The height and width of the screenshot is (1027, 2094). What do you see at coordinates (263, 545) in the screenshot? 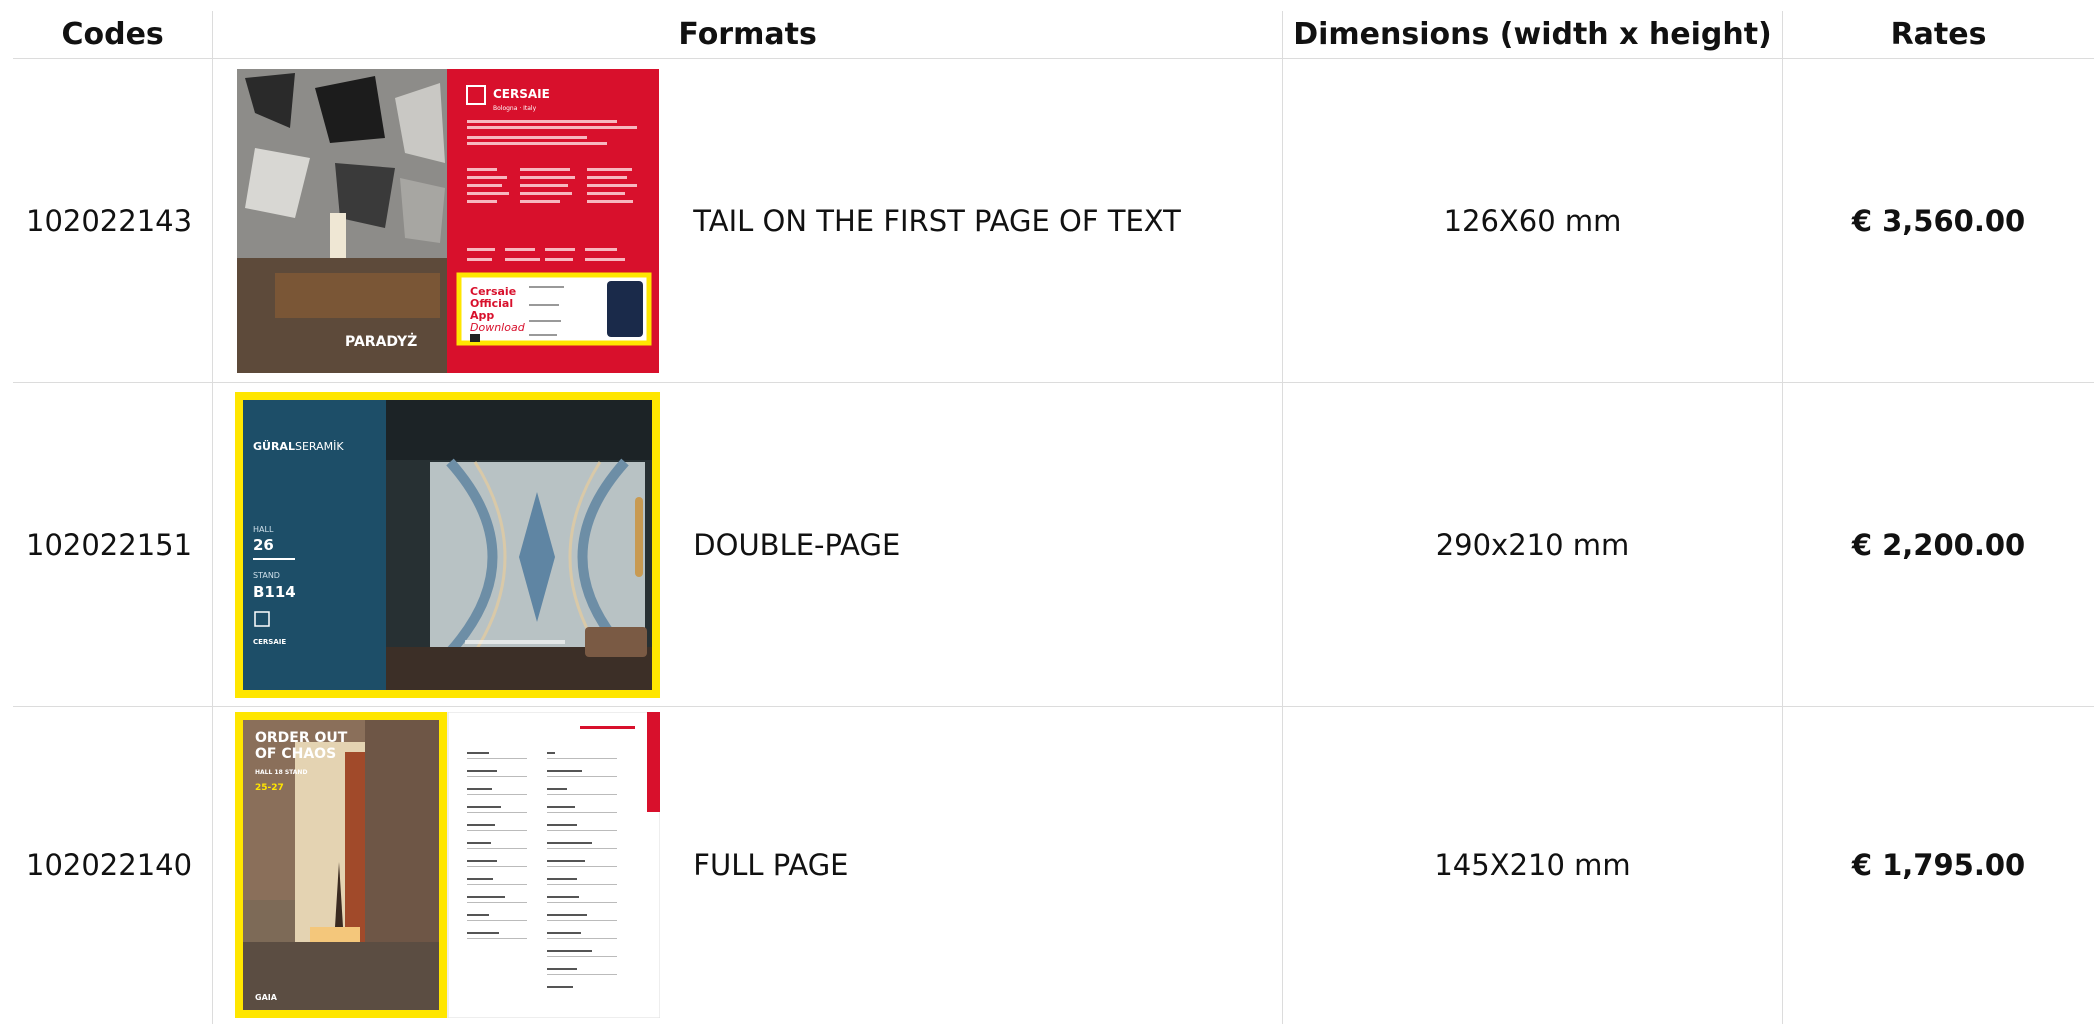
I see `svg-text: 26` at bounding box center [263, 545].